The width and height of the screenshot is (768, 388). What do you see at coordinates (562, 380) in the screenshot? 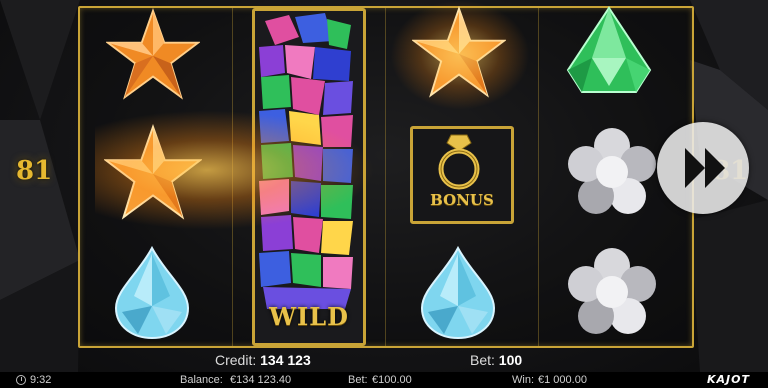
I see `win-value: €1 000.00` at bounding box center [562, 380].